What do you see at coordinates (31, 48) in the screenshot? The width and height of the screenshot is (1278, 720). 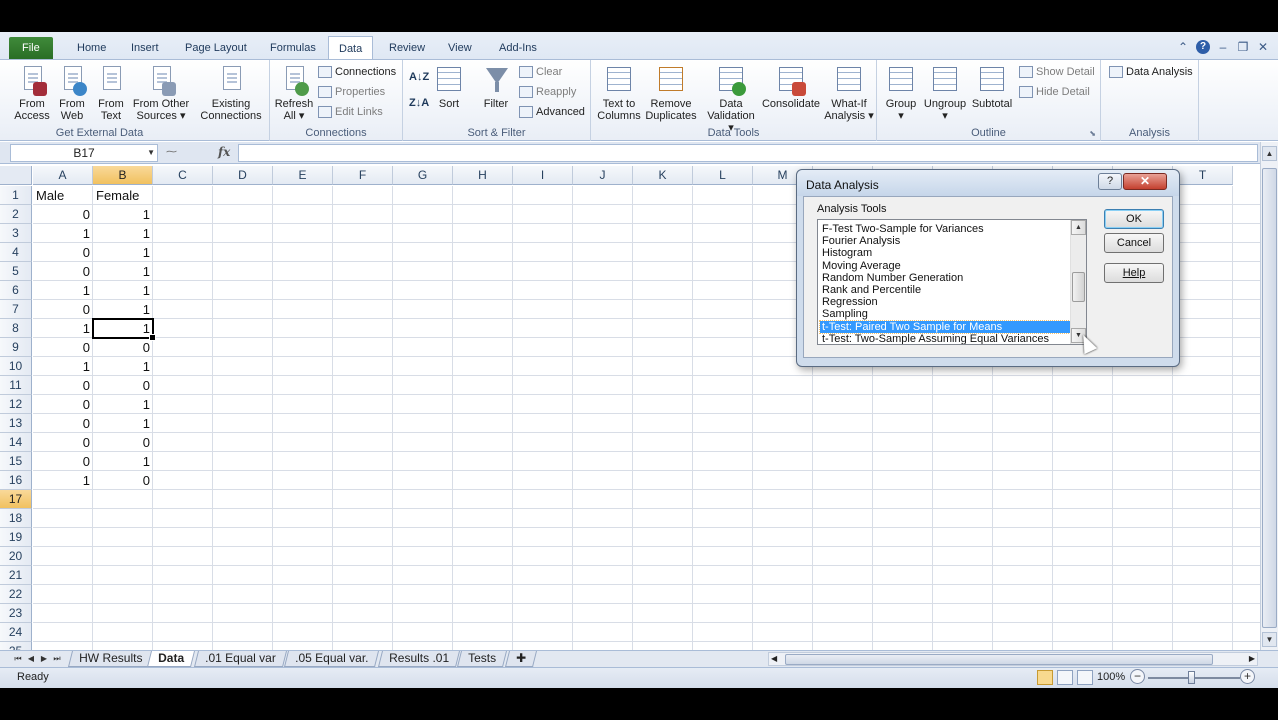 I see `tab-file: File` at bounding box center [31, 48].